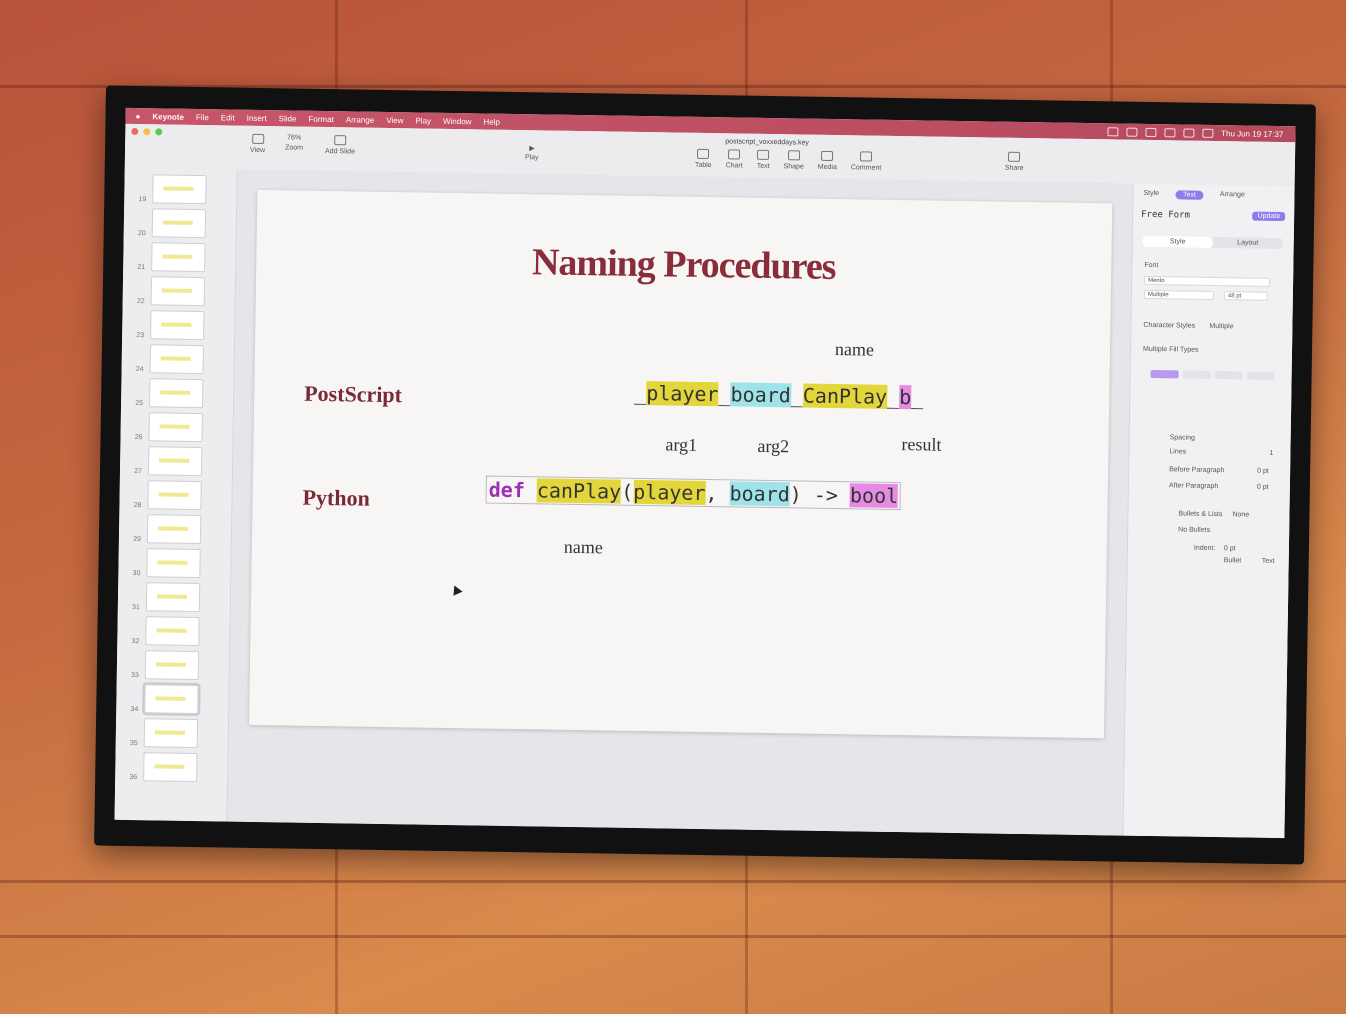 The width and height of the screenshot is (1346, 1014). What do you see at coordinates (134, 710) in the screenshot?
I see `slide-number: 34` at bounding box center [134, 710].